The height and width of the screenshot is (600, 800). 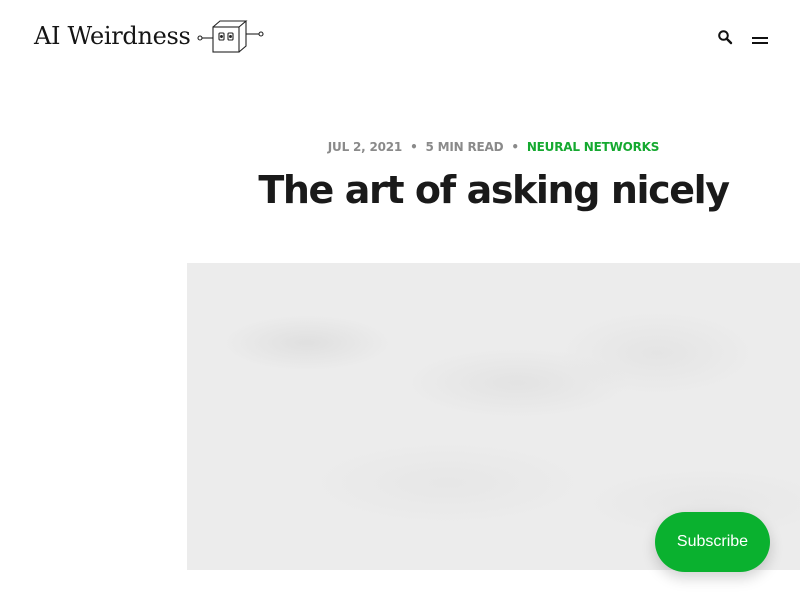 I want to click on menu-button, so click(x=760, y=40).